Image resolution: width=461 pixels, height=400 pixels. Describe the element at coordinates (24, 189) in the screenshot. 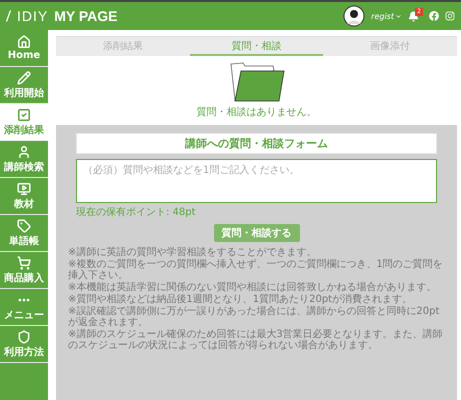

I see `monitor-icon` at that location.